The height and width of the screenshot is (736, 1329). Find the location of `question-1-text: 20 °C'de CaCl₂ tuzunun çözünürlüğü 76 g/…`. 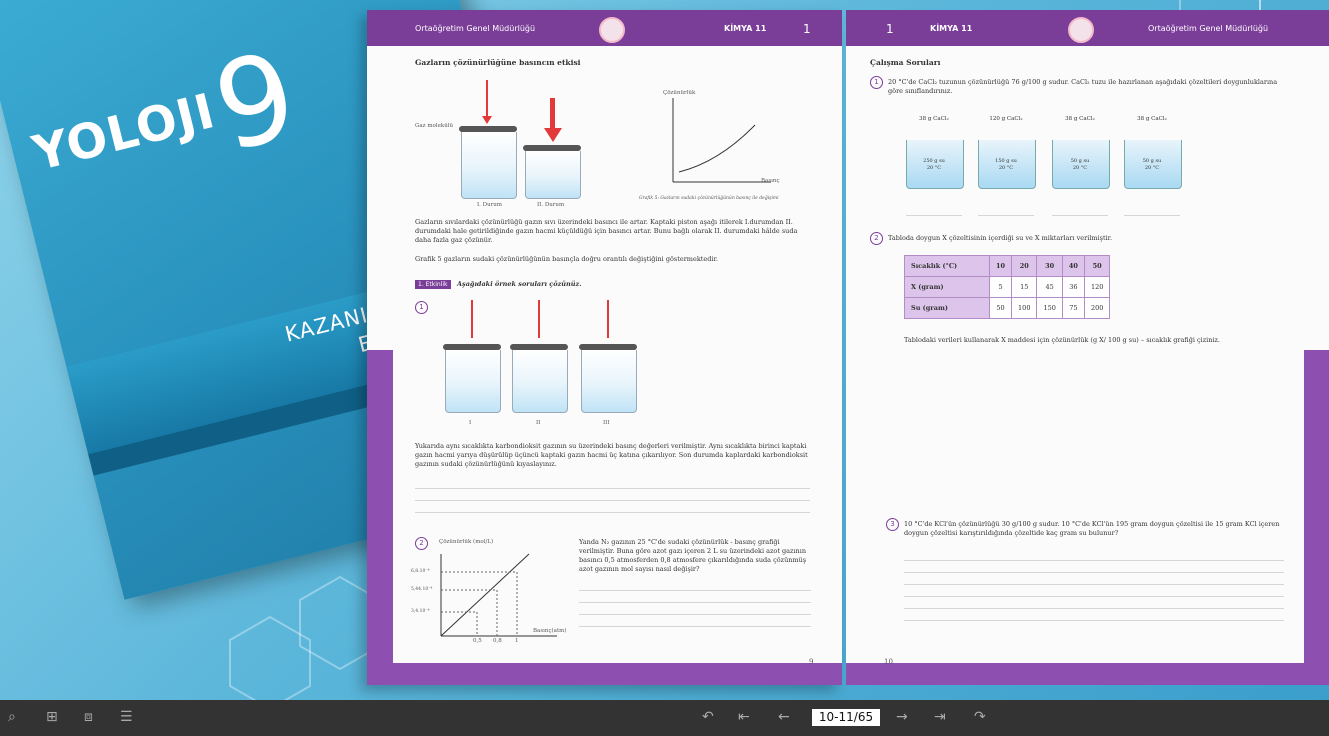

question-1-text: 20 °C'de CaCl₂ tuzunun çözünürlüğü 76 g/… is located at coordinates (1083, 86).